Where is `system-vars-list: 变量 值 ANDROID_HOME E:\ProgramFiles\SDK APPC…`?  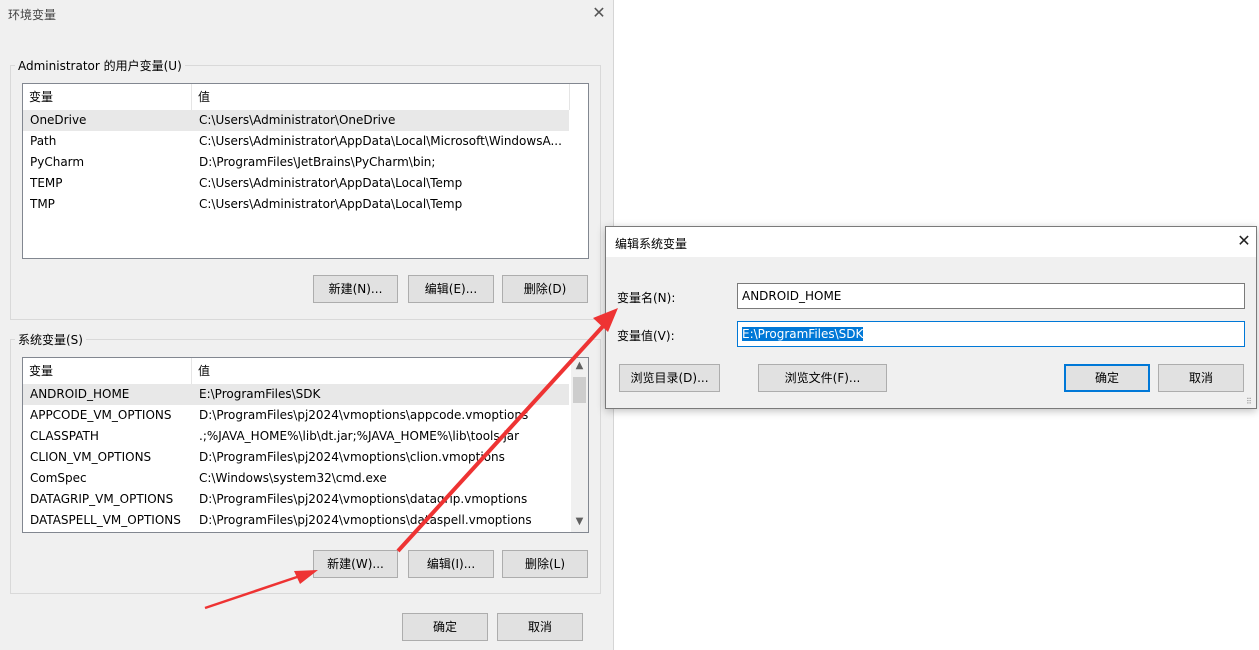 system-vars-list: 变量 值 ANDROID_HOME E:\ProgramFiles\SDK APPC… is located at coordinates (305, 445).